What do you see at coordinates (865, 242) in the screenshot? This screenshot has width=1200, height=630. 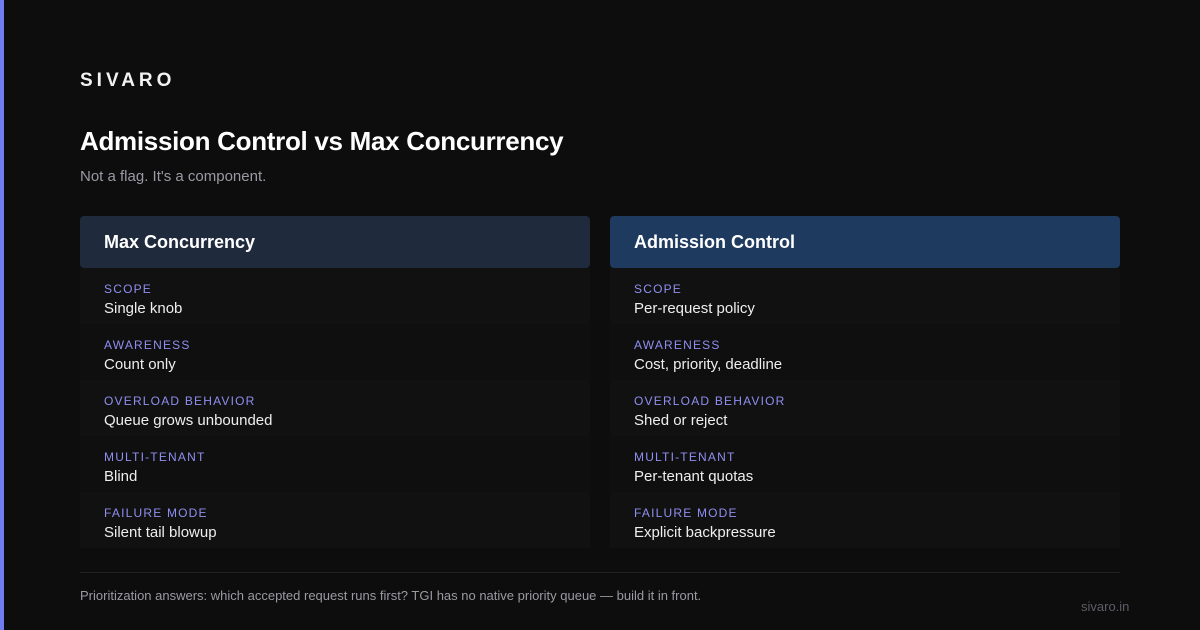 I see `card-header: Admission Control` at bounding box center [865, 242].